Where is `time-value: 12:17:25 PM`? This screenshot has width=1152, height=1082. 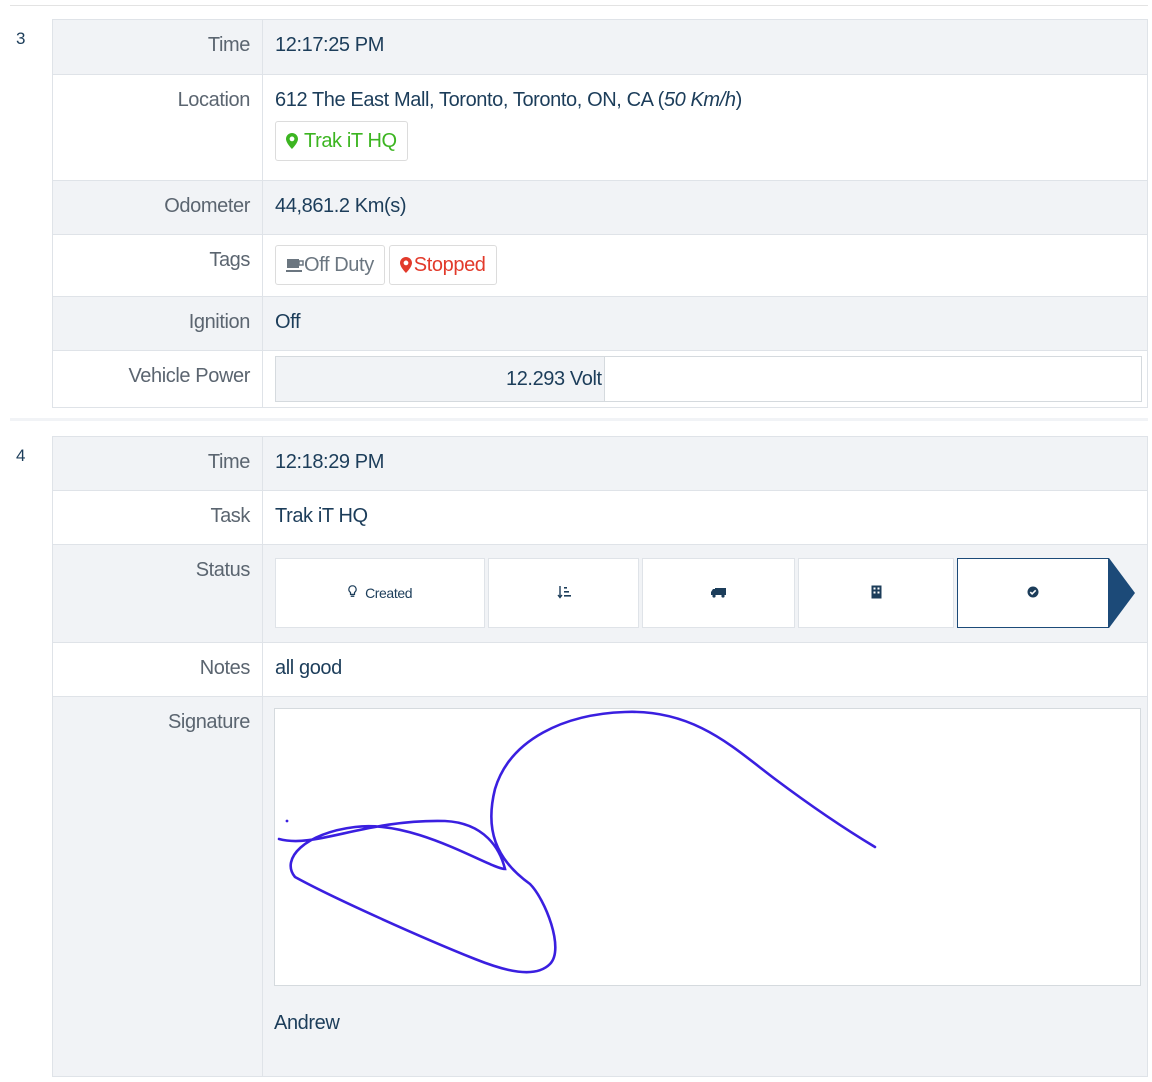 time-value: 12:17:25 PM is located at coordinates (705, 47).